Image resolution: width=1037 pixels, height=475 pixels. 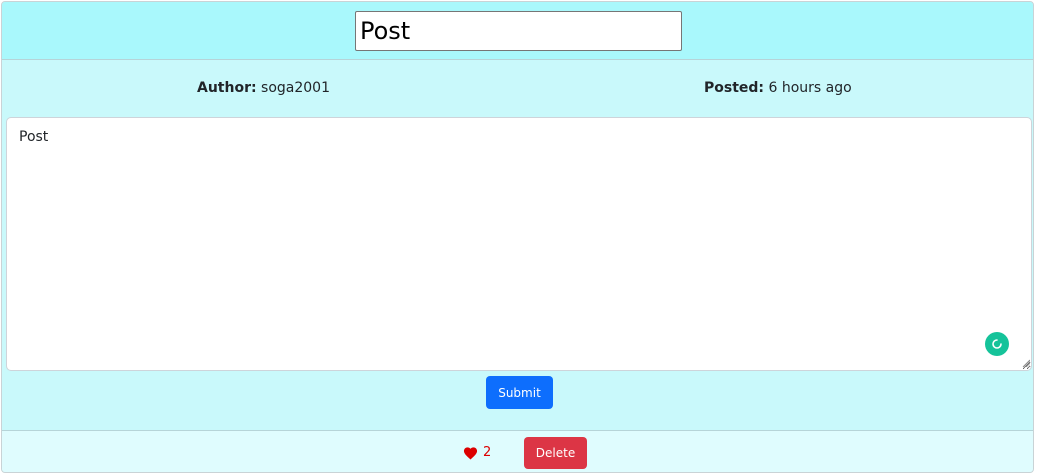 I want to click on like-count: 2, so click(x=487, y=452).